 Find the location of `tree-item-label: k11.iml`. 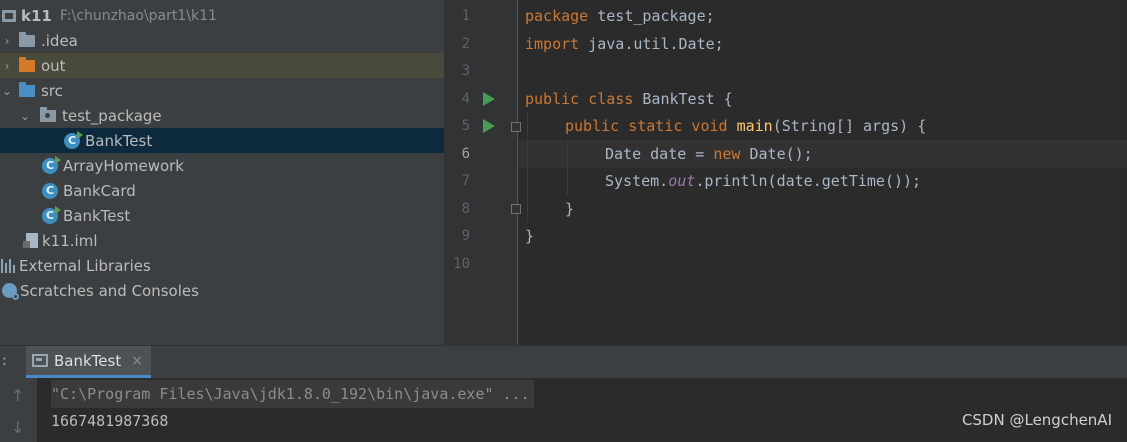

tree-item-label: k11.iml is located at coordinates (70, 240).